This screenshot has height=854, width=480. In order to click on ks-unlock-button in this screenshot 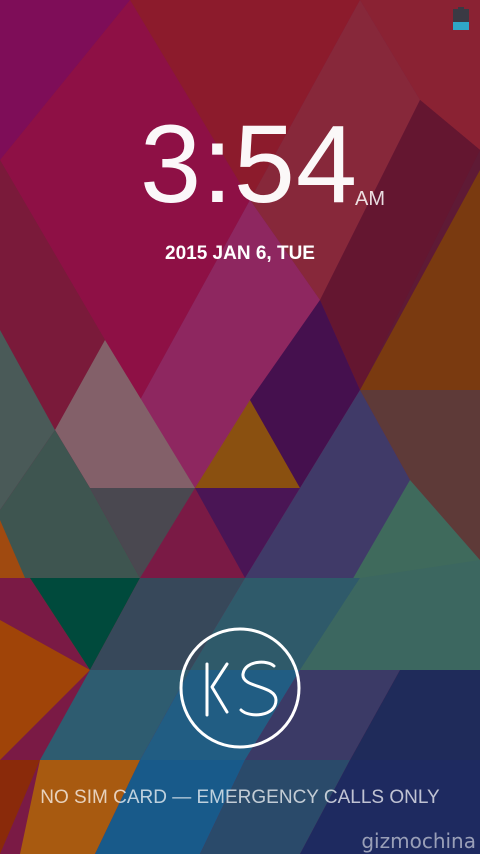, I will do `click(240, 688)`.